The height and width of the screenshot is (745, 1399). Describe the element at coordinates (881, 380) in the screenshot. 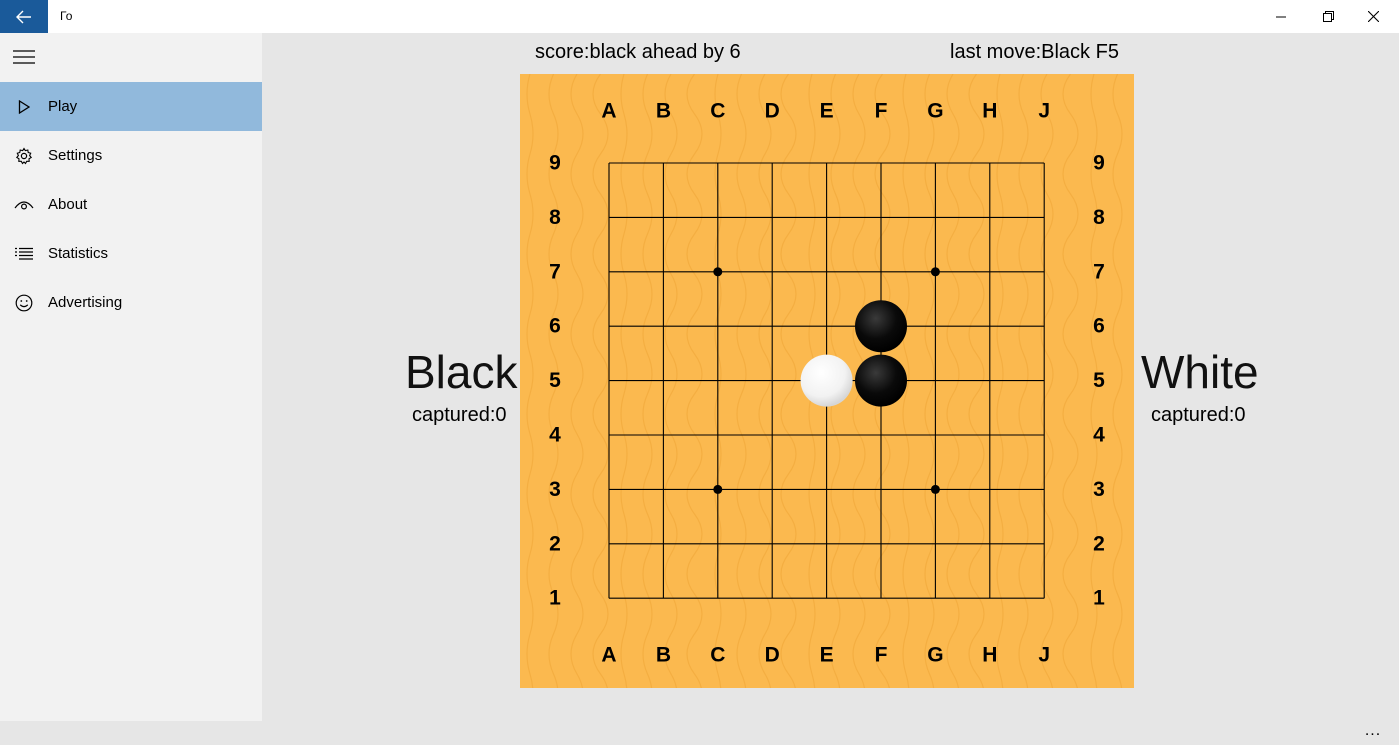

I see `black-stone-F5` at that location.